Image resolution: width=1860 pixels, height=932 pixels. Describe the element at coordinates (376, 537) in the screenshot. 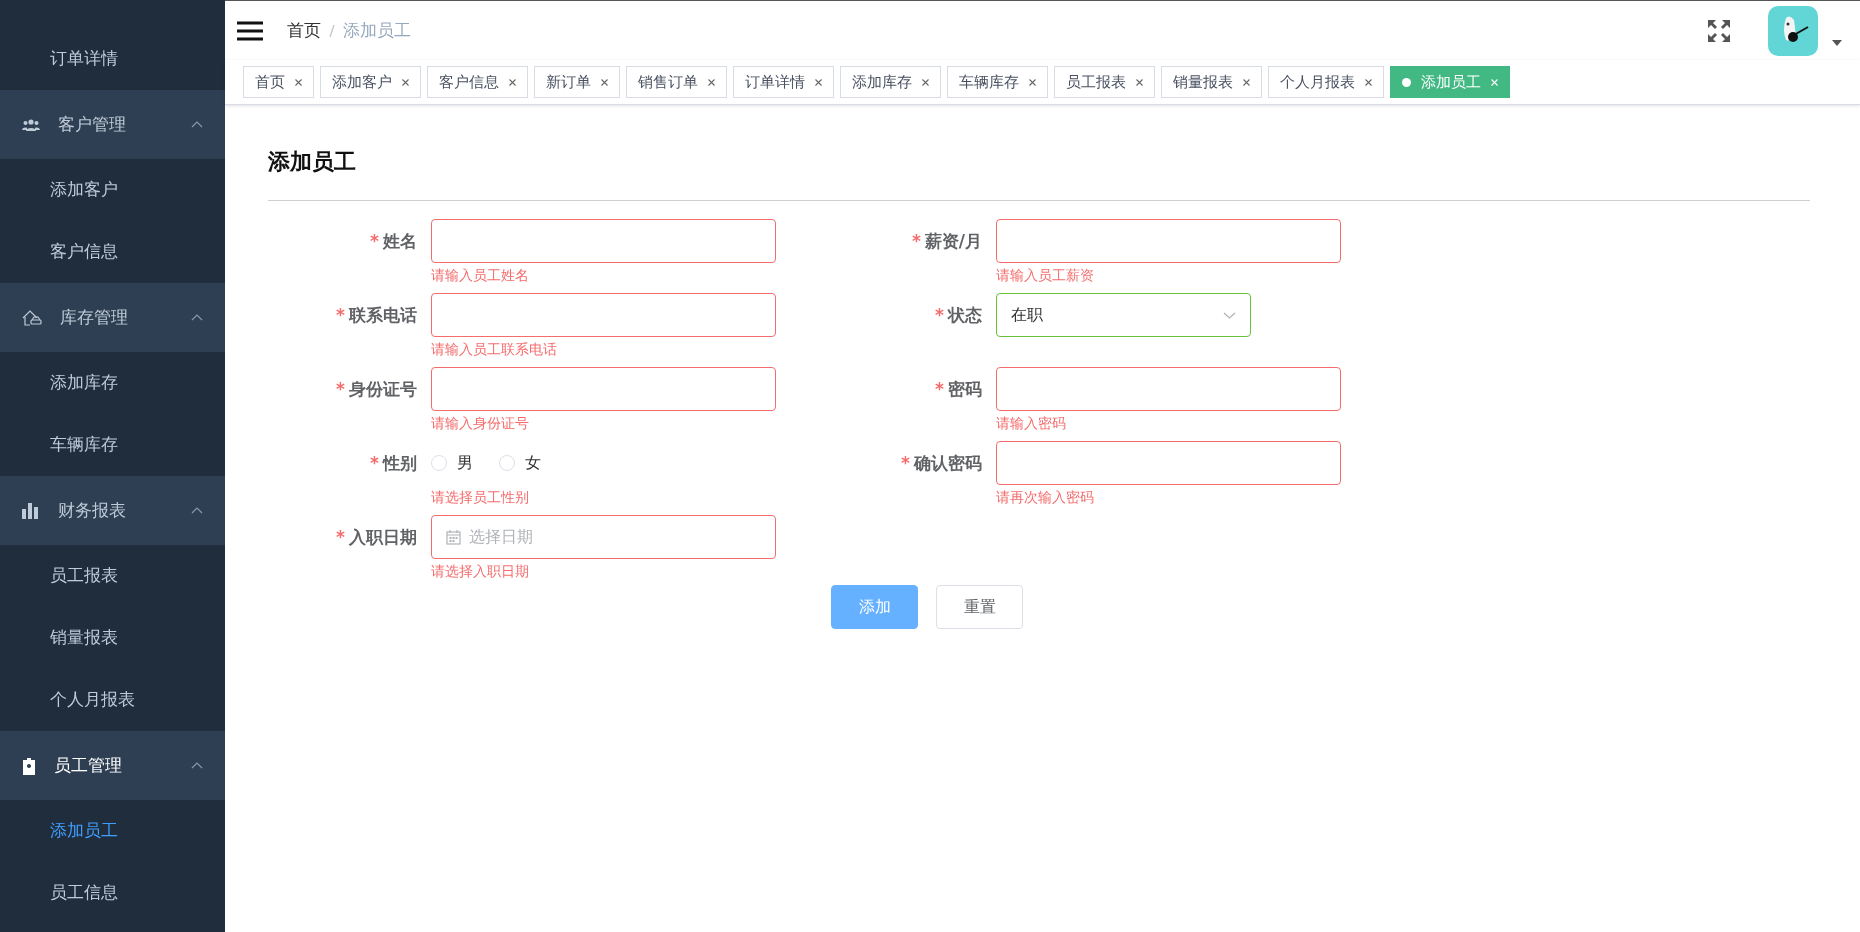

I see `field-label: * 入职日期` at that location.